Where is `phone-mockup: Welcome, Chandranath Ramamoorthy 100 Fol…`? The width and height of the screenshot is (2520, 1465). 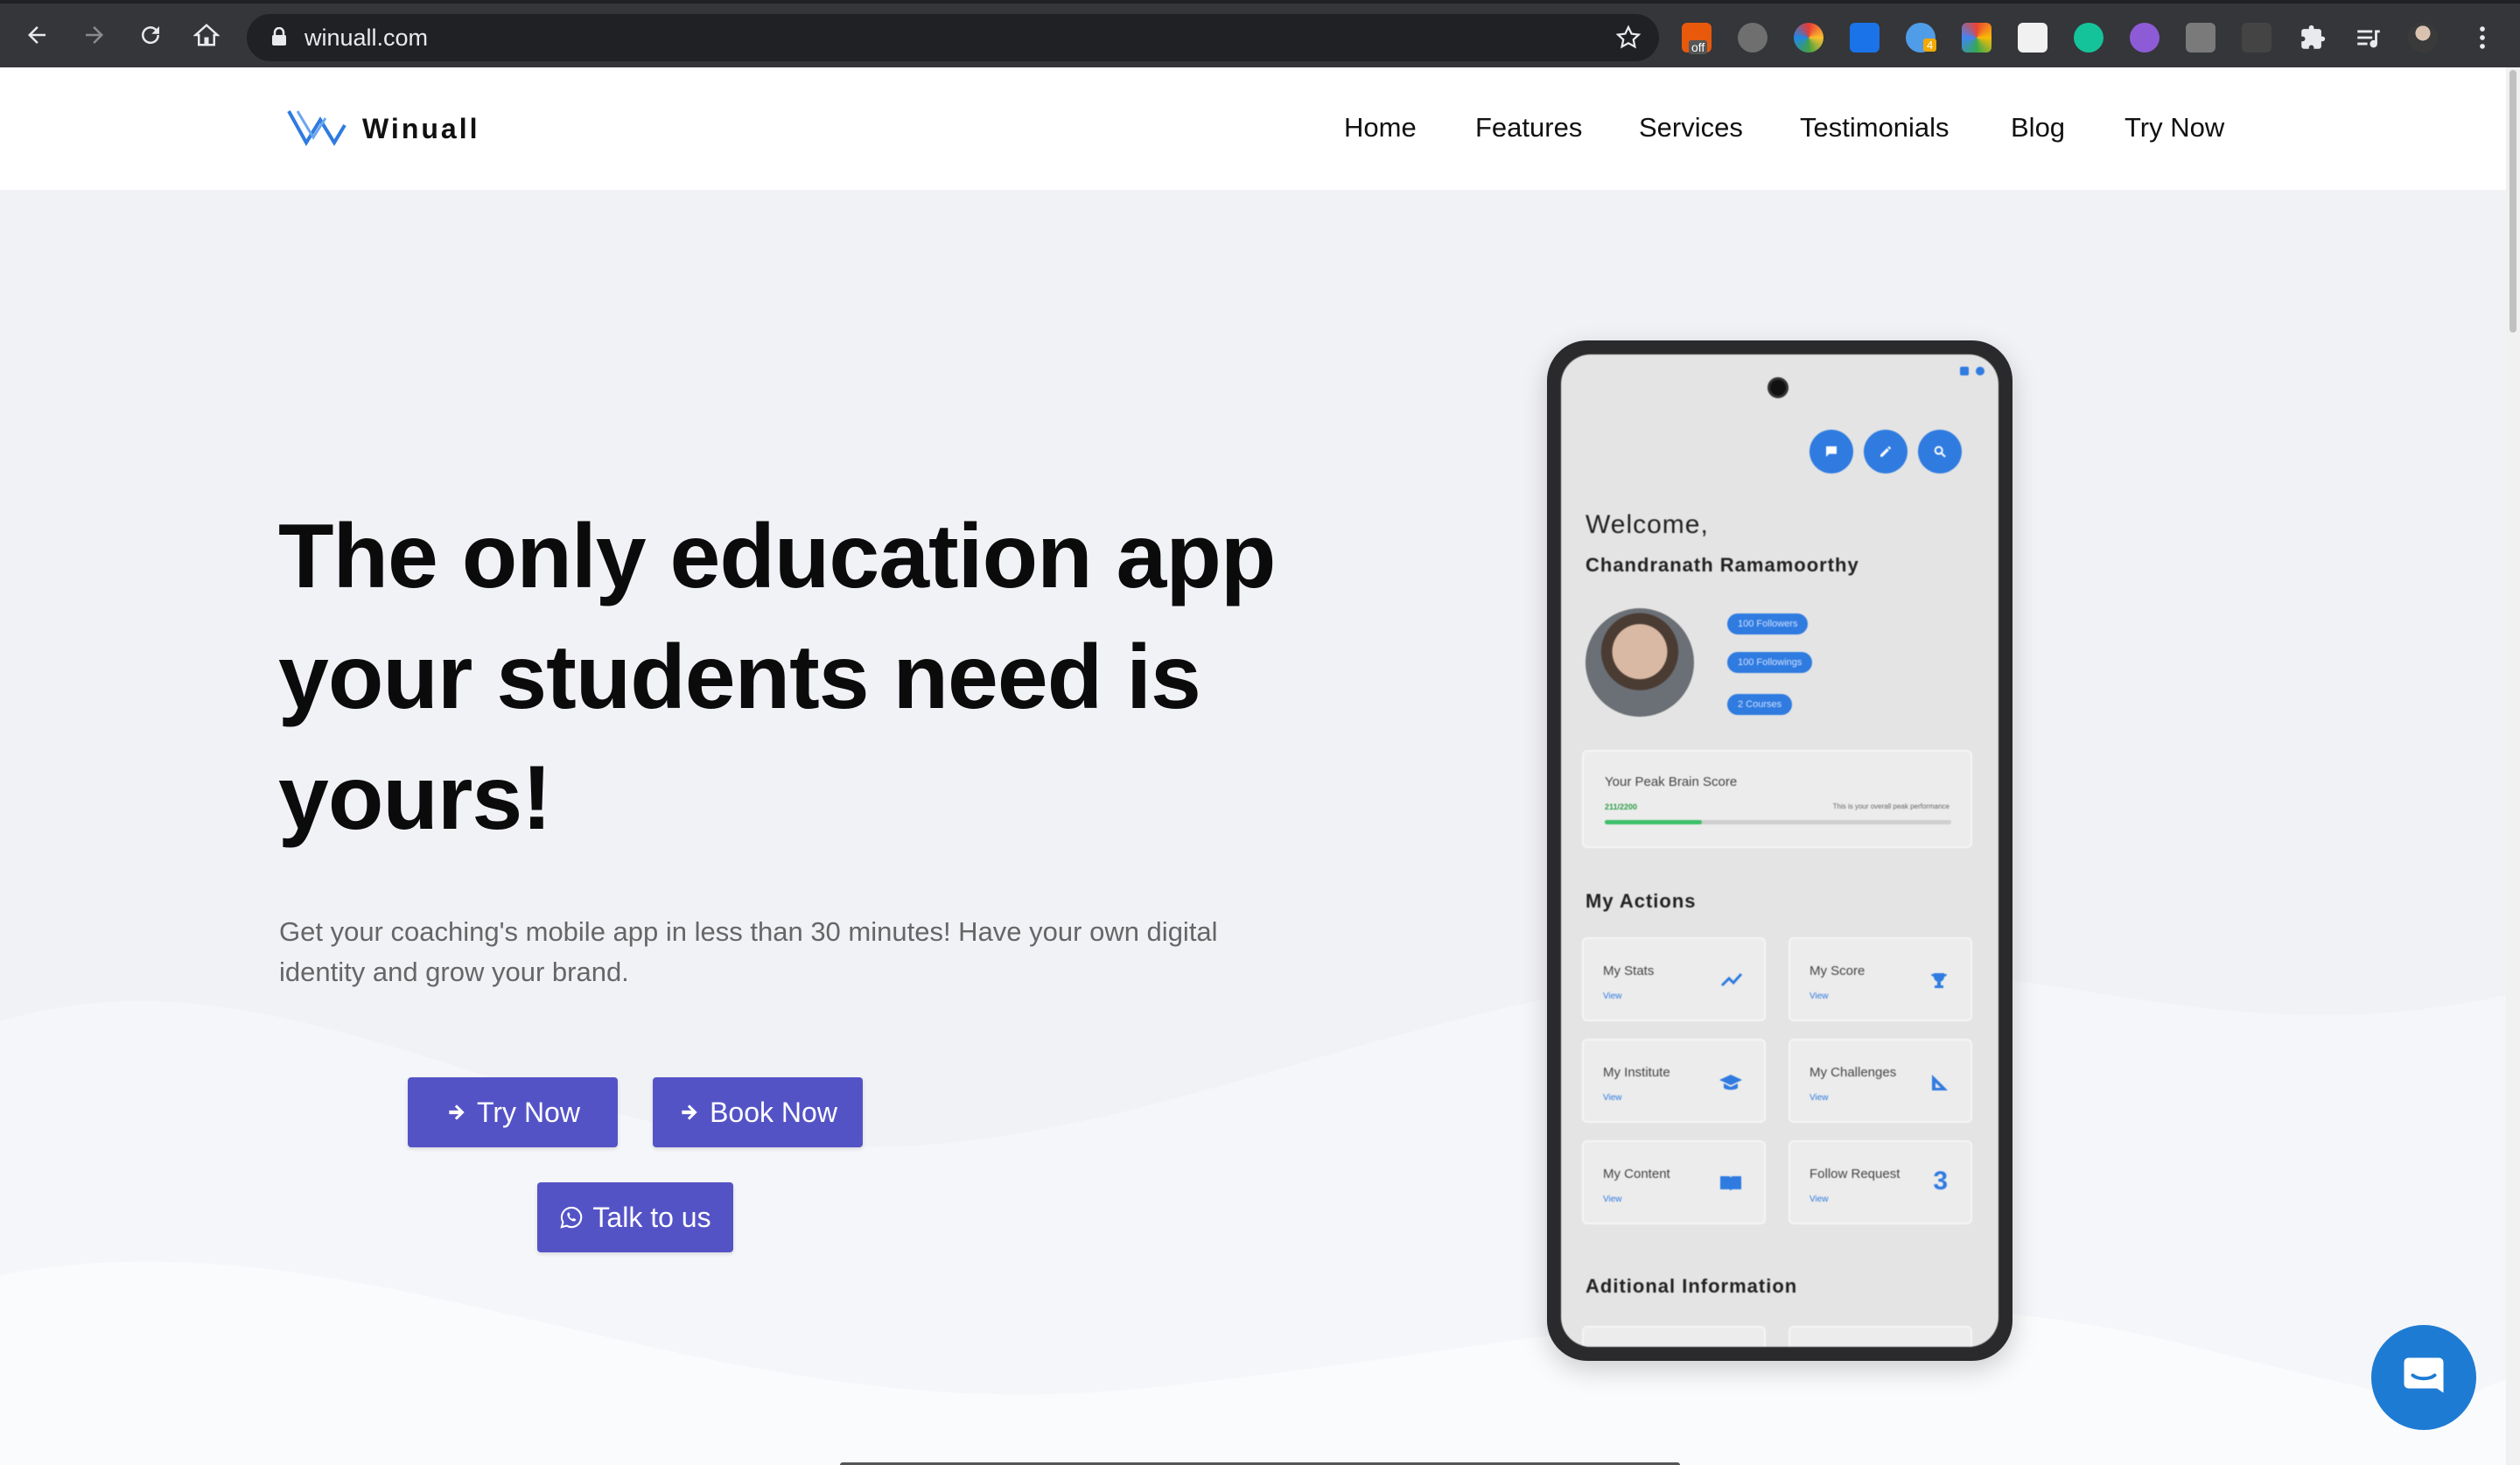
phone-mockup: Welcome, Chandranath Ramamoorthy 100 Fol… is located at coordinates (1779, 850).